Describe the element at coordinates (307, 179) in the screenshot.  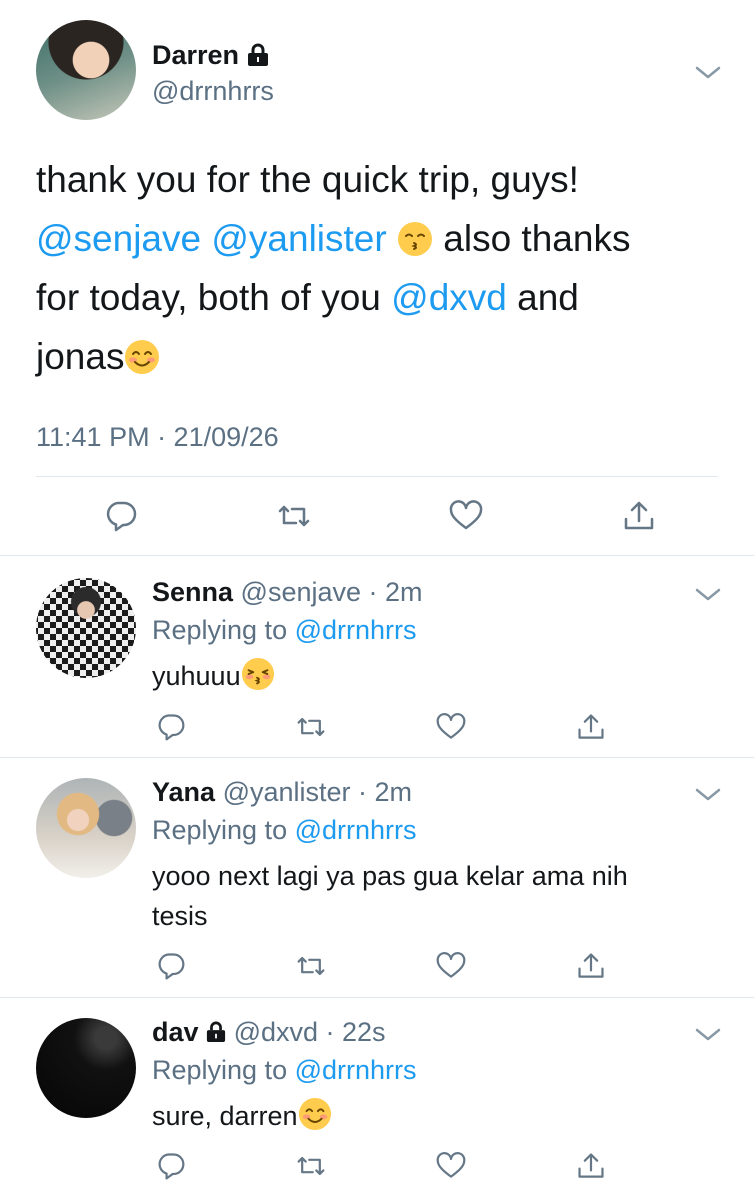
I see `tweet-text-line: thank you for the quick trip, guys!` at that location.